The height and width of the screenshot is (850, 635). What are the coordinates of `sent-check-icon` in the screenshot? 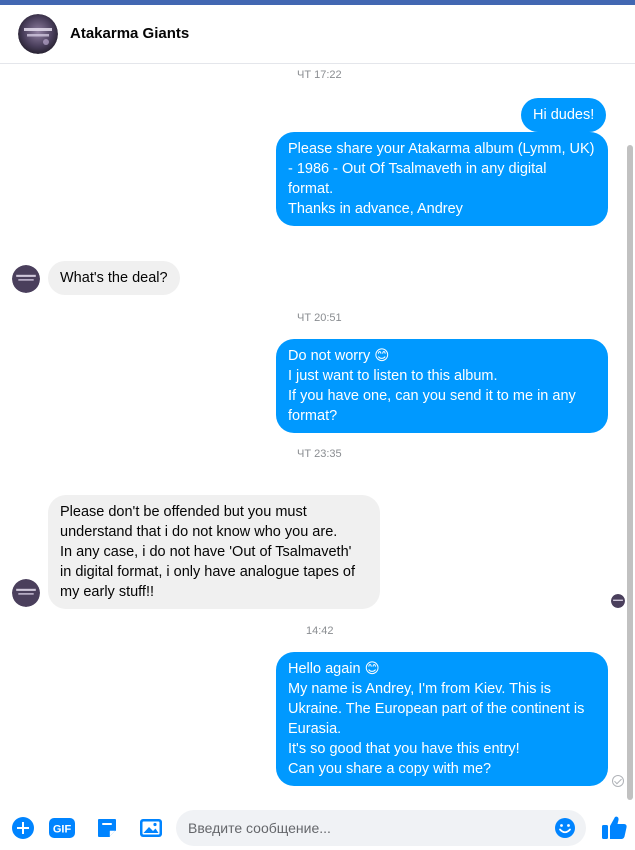 It's located at (618, 781).